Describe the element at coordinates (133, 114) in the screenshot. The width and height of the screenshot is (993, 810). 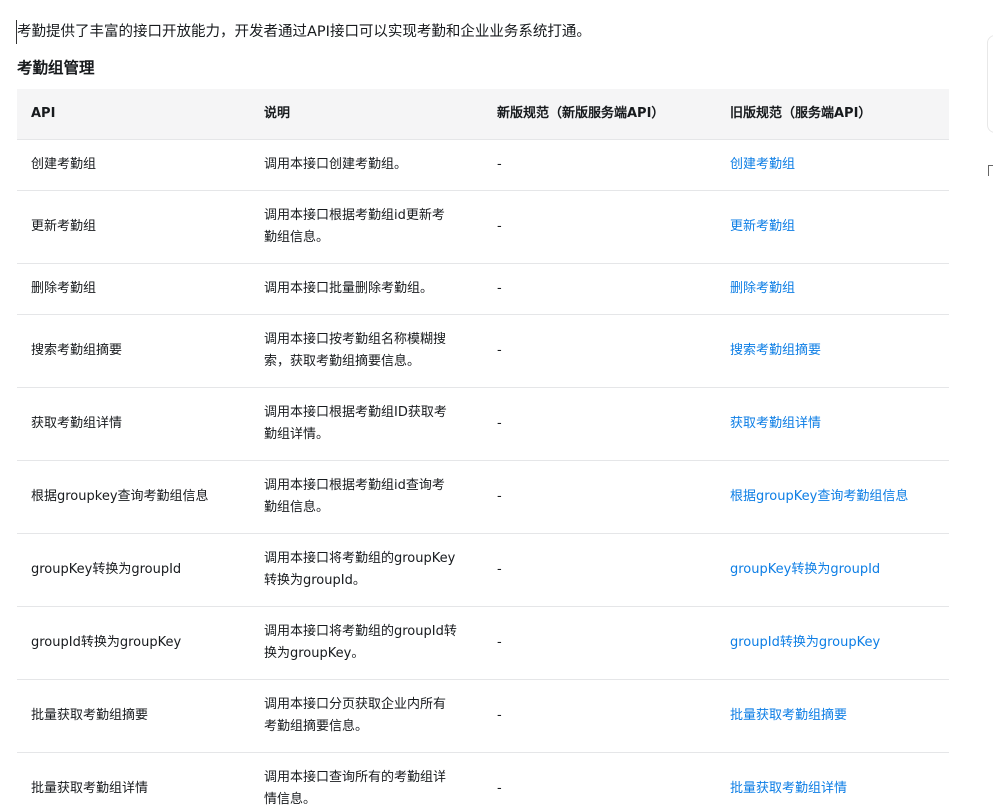
I see `header-api: API` at that location.